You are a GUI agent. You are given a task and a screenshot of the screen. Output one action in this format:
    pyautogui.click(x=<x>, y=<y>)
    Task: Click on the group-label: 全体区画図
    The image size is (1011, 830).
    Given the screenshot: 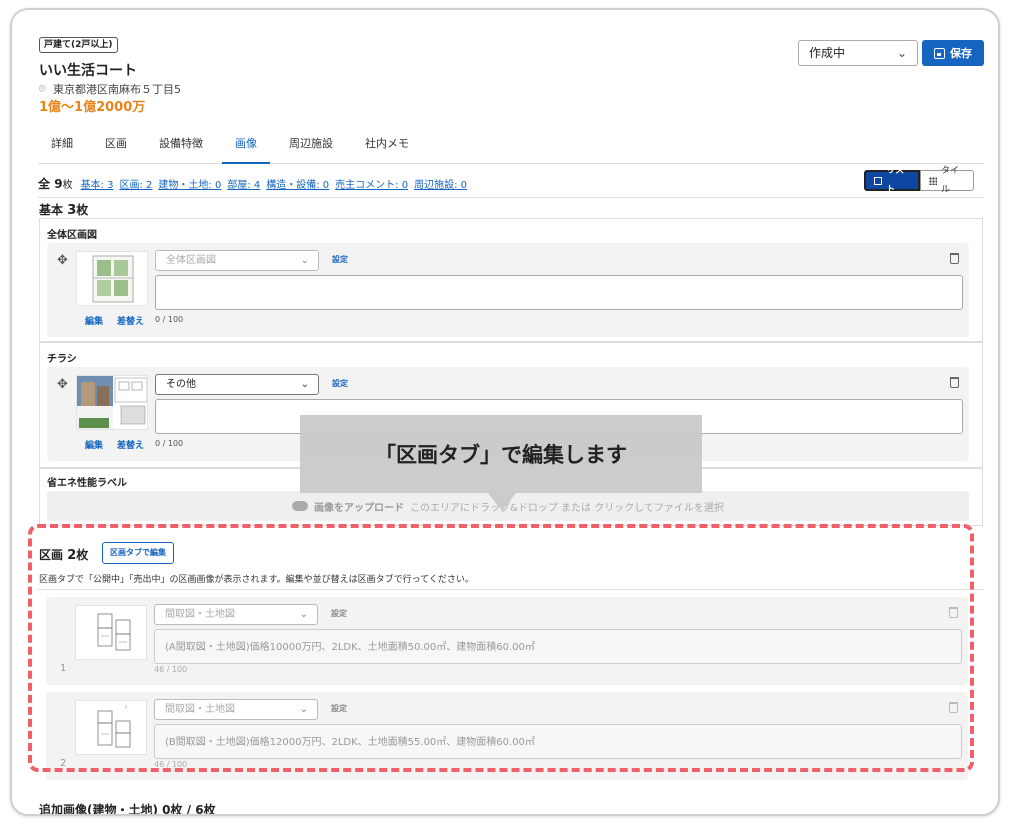 What is the action you would take?
    pyautogui.click(x=72, y=235)
    